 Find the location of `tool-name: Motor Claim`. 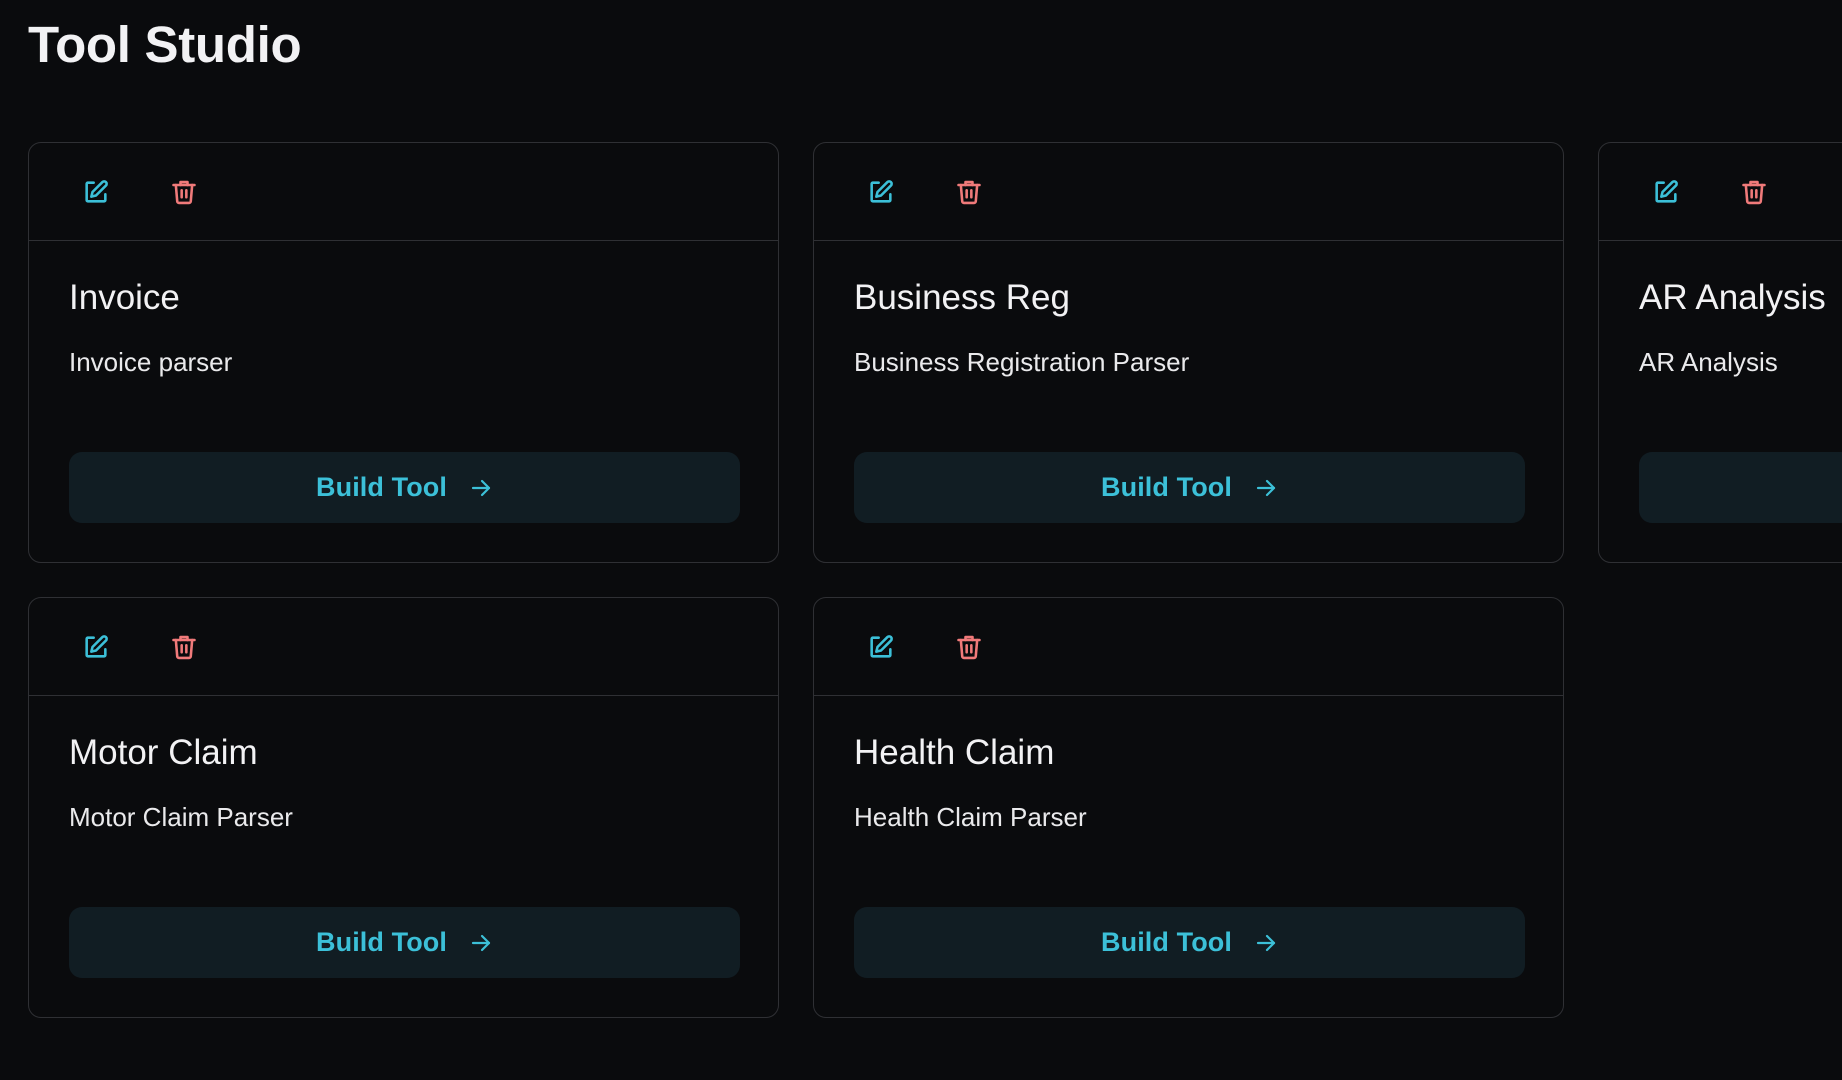

tool-name: Motor Claim is located at coordinates (163, 752).